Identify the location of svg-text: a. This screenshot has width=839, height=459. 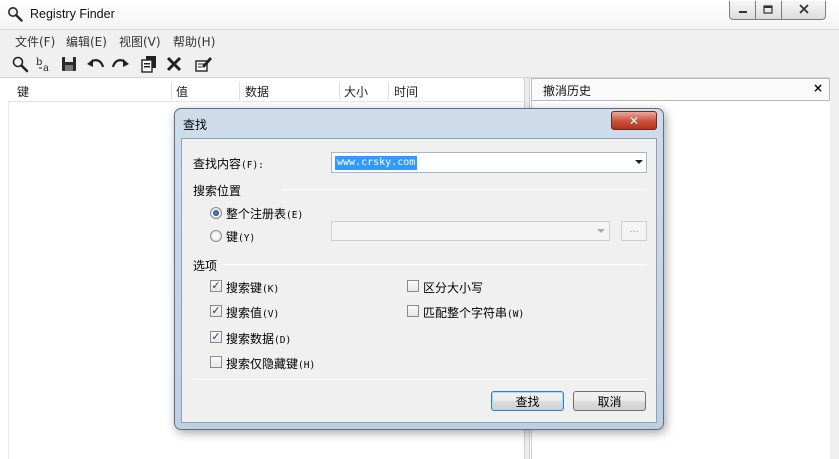
(46, 68).